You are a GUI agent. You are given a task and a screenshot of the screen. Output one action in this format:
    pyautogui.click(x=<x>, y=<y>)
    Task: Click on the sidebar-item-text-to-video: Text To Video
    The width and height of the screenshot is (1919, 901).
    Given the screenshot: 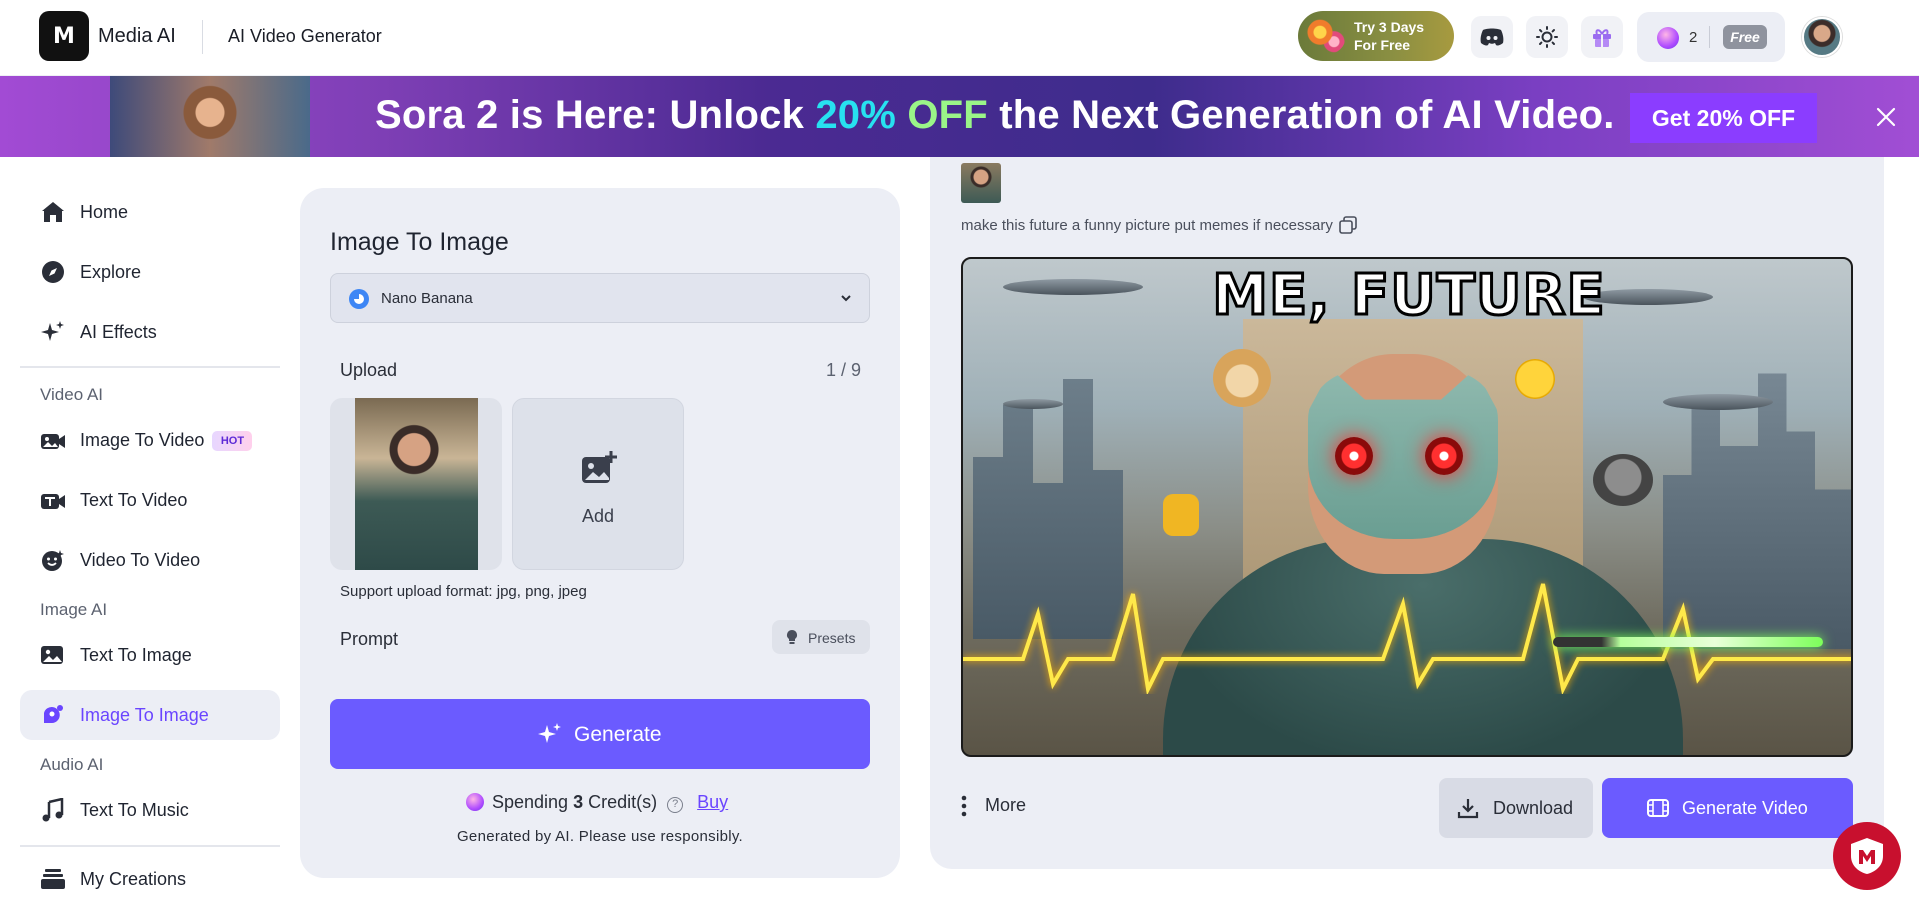 What is the action you would take?
    pyautogui.click(x=150, y=500)
    